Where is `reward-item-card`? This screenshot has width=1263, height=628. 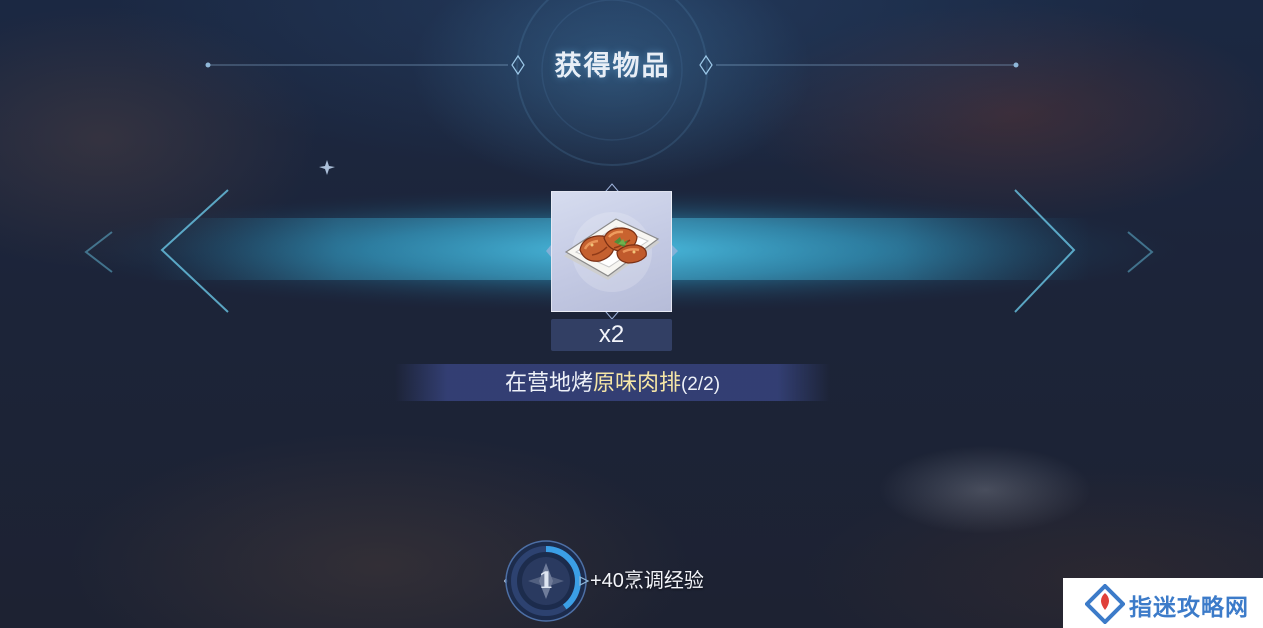 reward-item-card is located at coordinates (611, 251).